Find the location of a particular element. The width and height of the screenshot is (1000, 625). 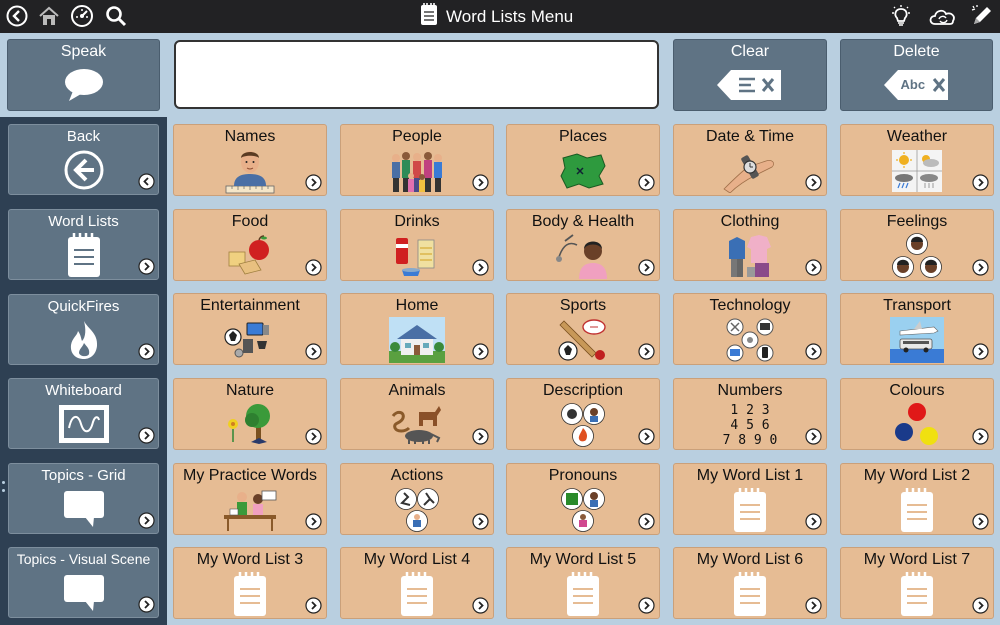

tile-label: Numbers is located at coordinates (750, 390).